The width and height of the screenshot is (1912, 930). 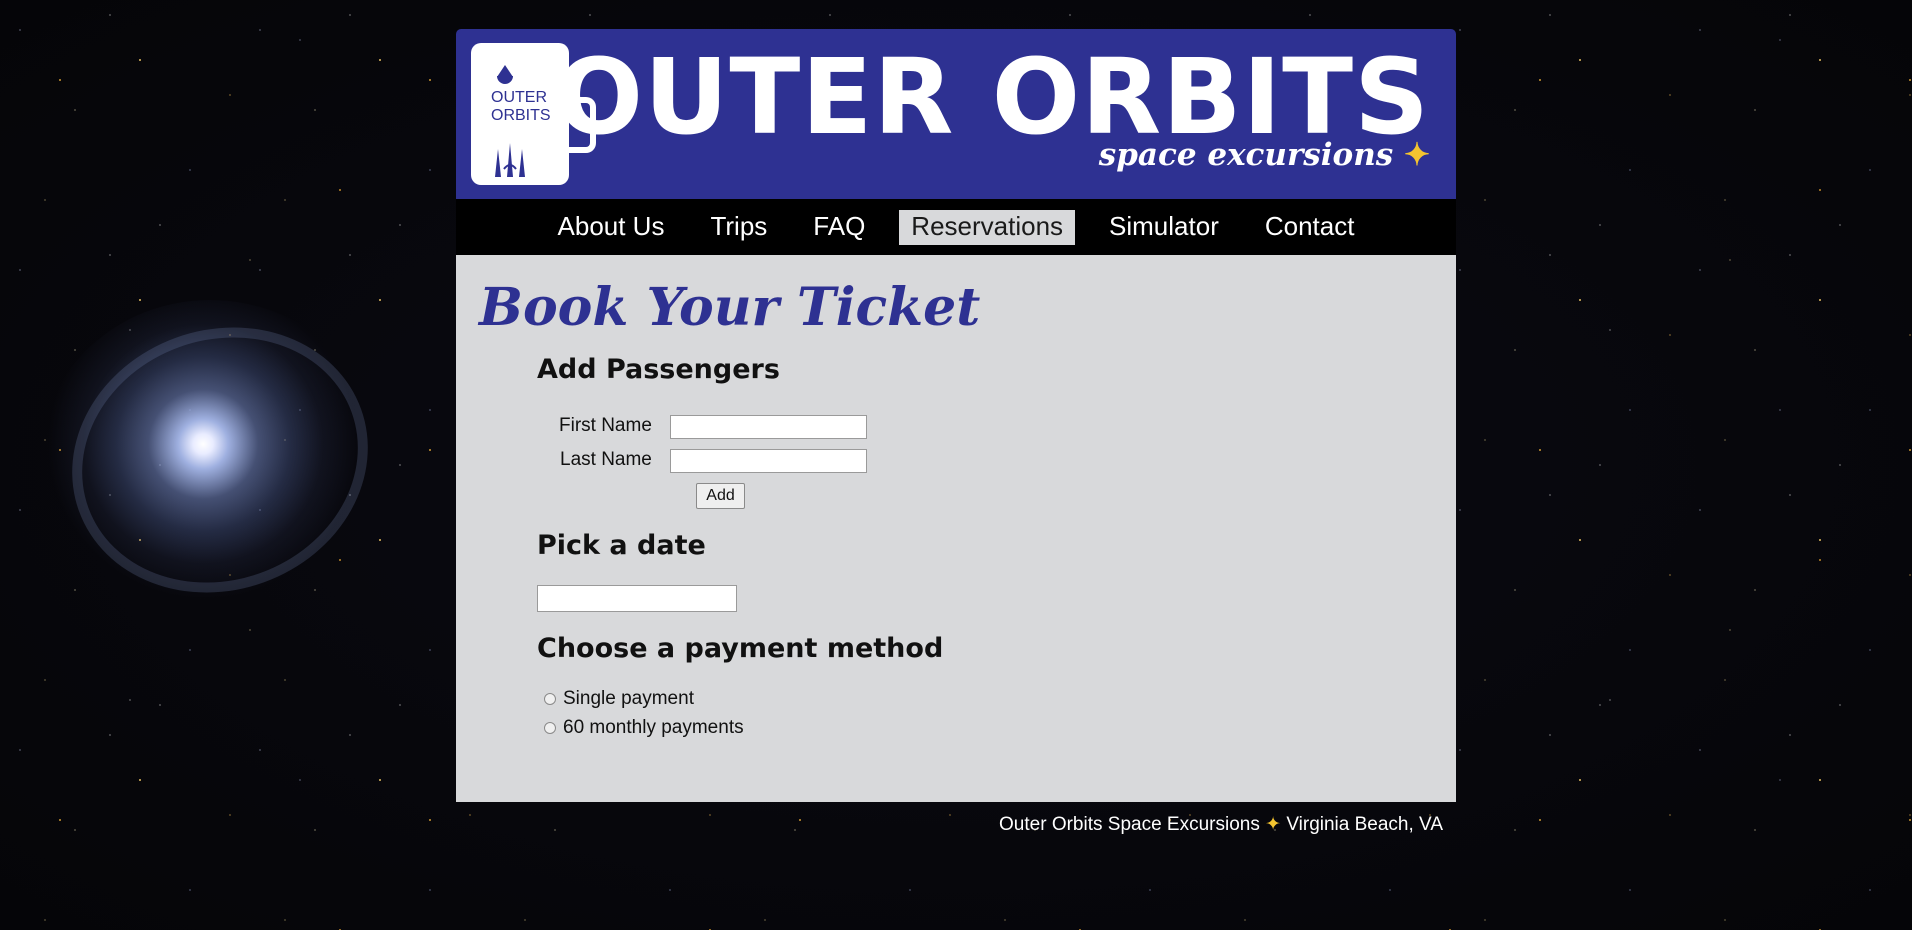 I want to click on logo-line-orbits: ORBITS, so click(x=521, y=115).